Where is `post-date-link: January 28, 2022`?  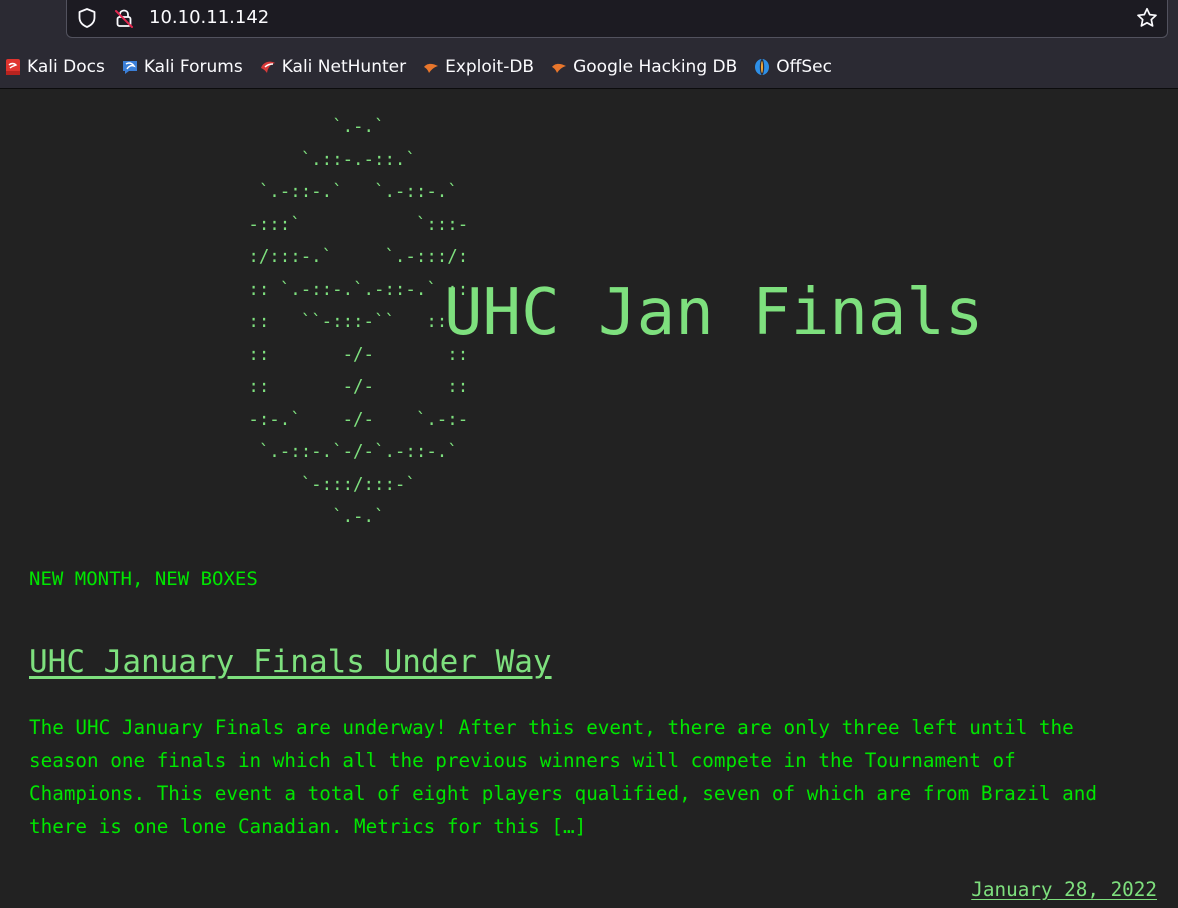 post-date-link: January 28, 2022 is located at coordinates (1064, 890).